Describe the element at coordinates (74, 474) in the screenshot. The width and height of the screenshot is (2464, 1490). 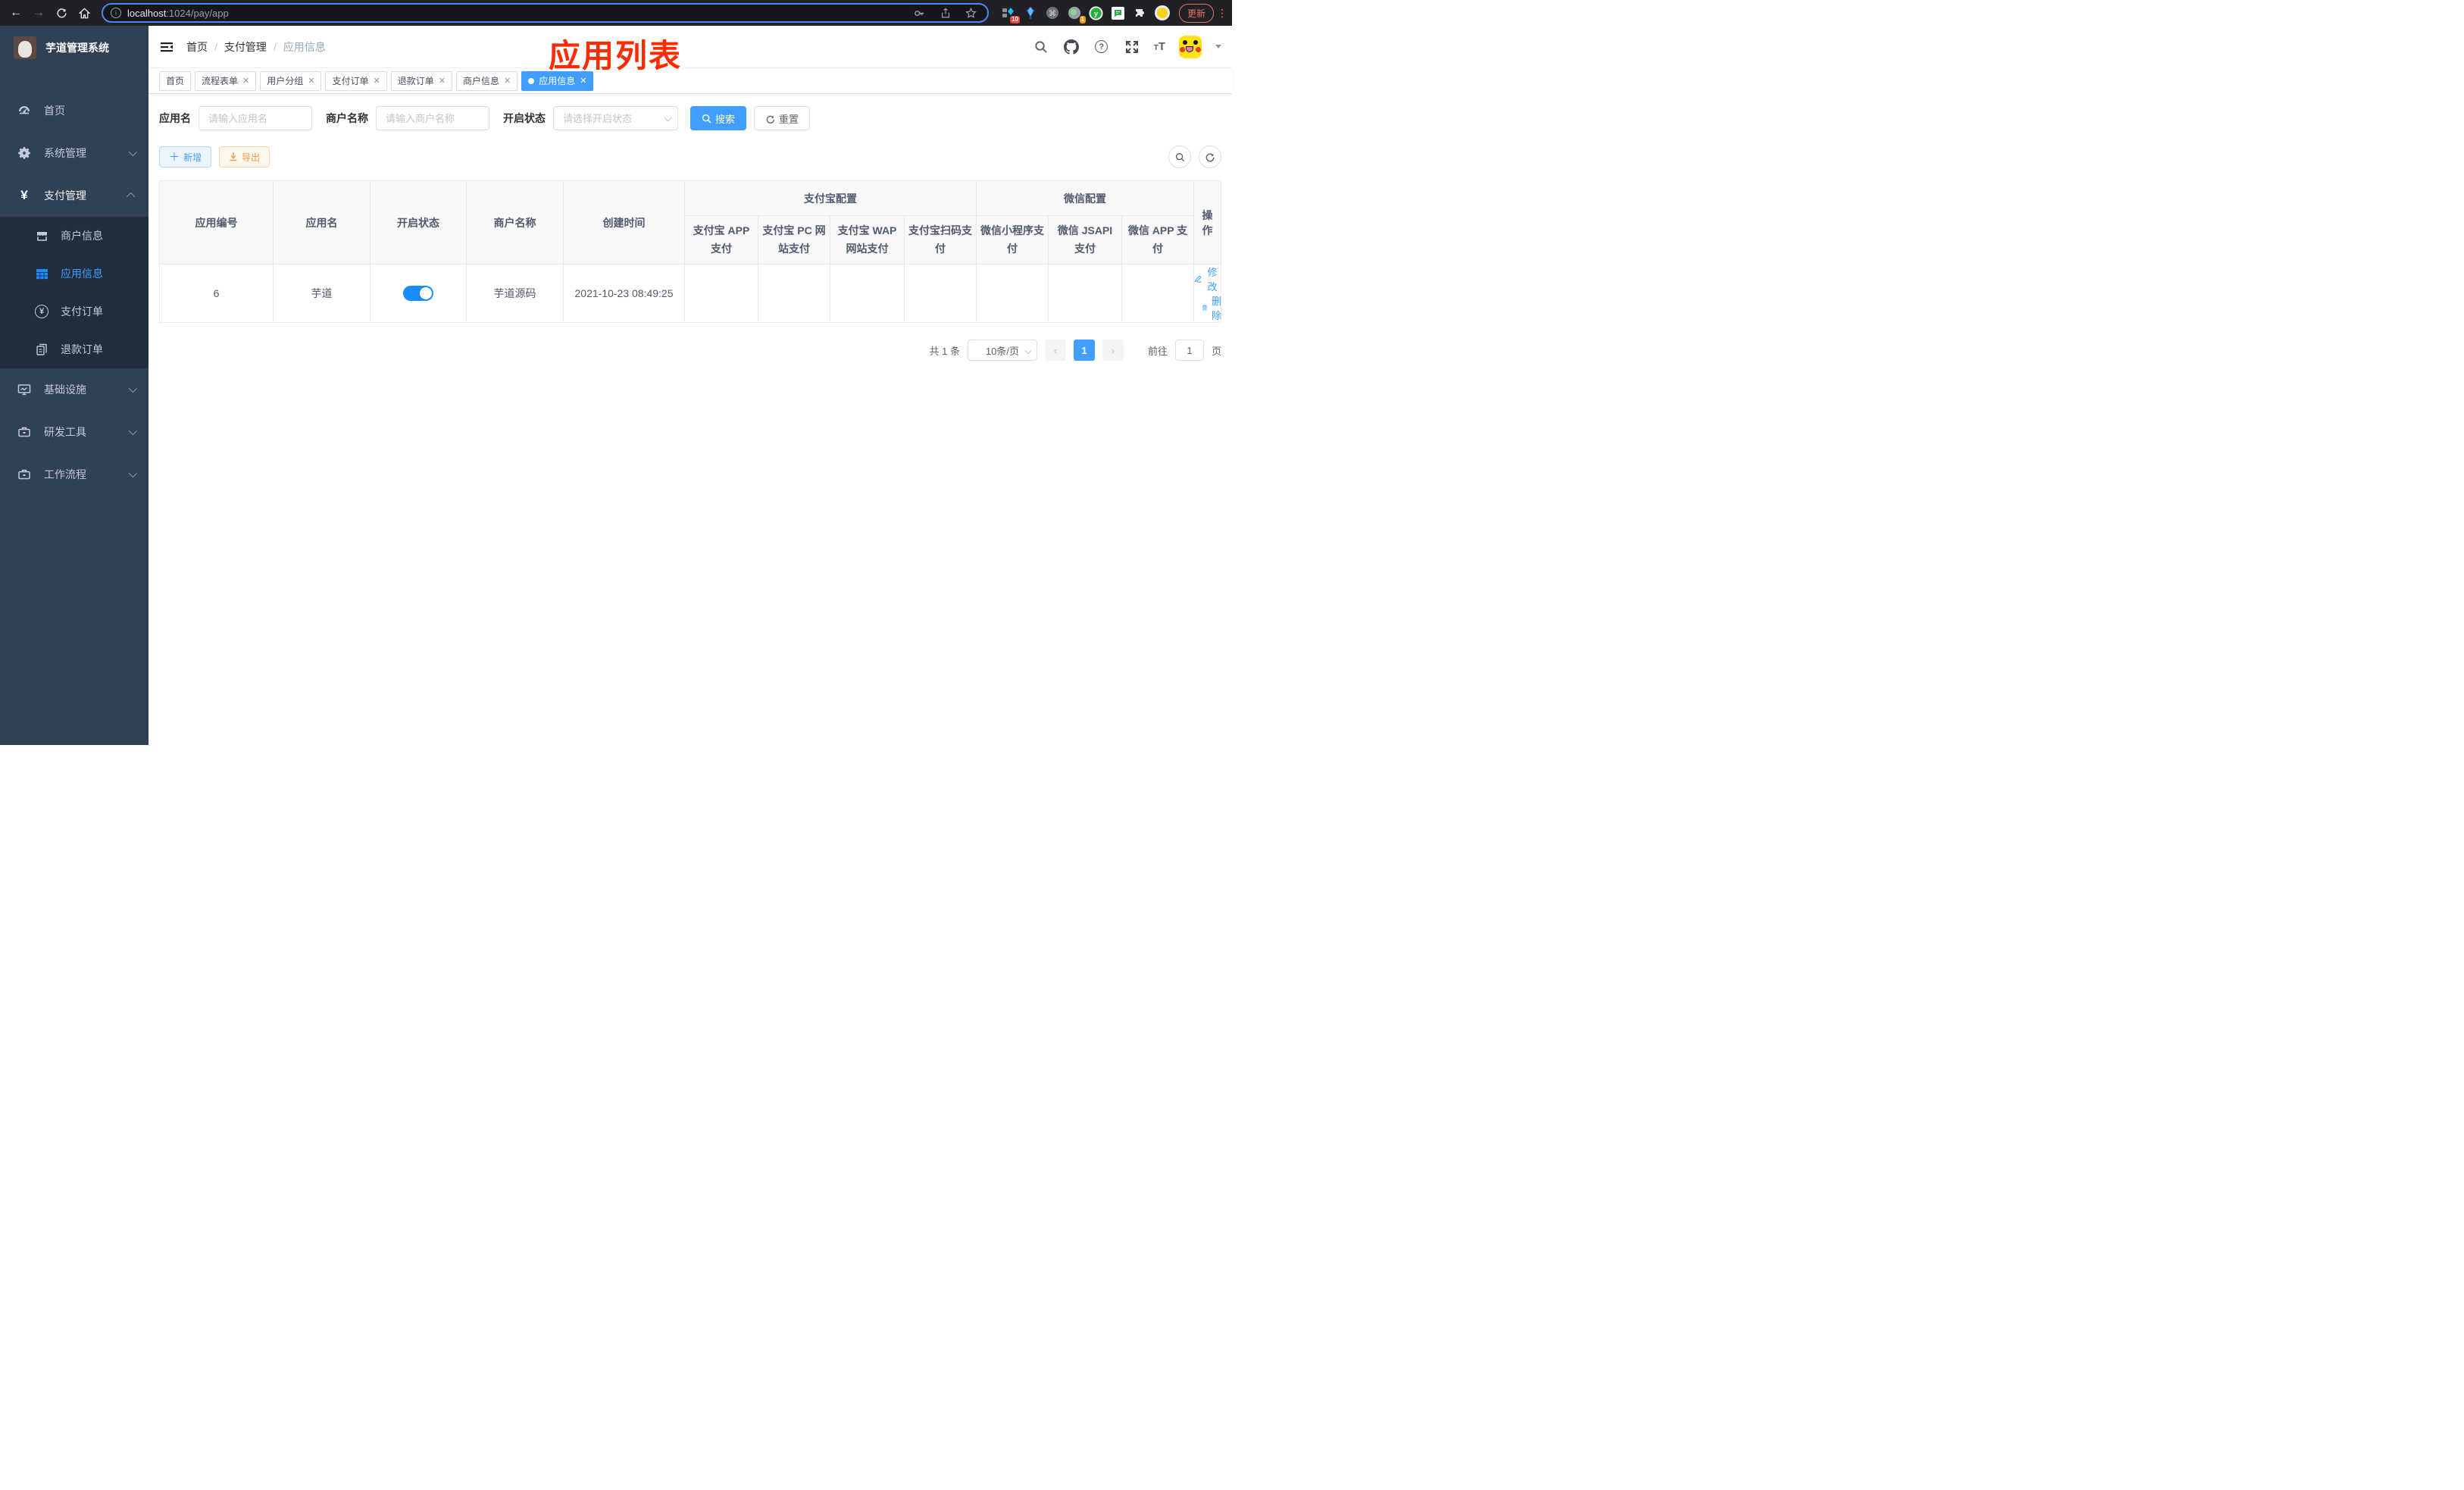
I see `sidebar-item-workflow: 工作流程` at that location.